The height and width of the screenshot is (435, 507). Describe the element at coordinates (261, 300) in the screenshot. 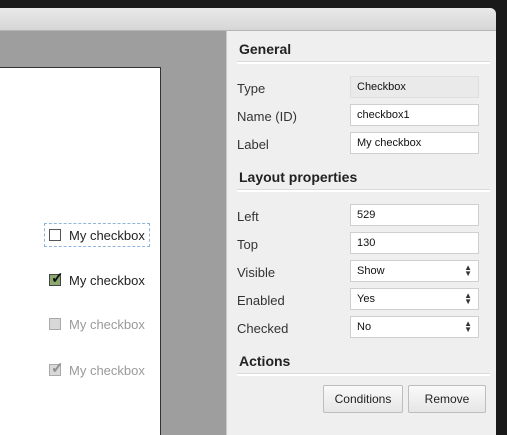

I see `enabled-label: Enabled` at that location.